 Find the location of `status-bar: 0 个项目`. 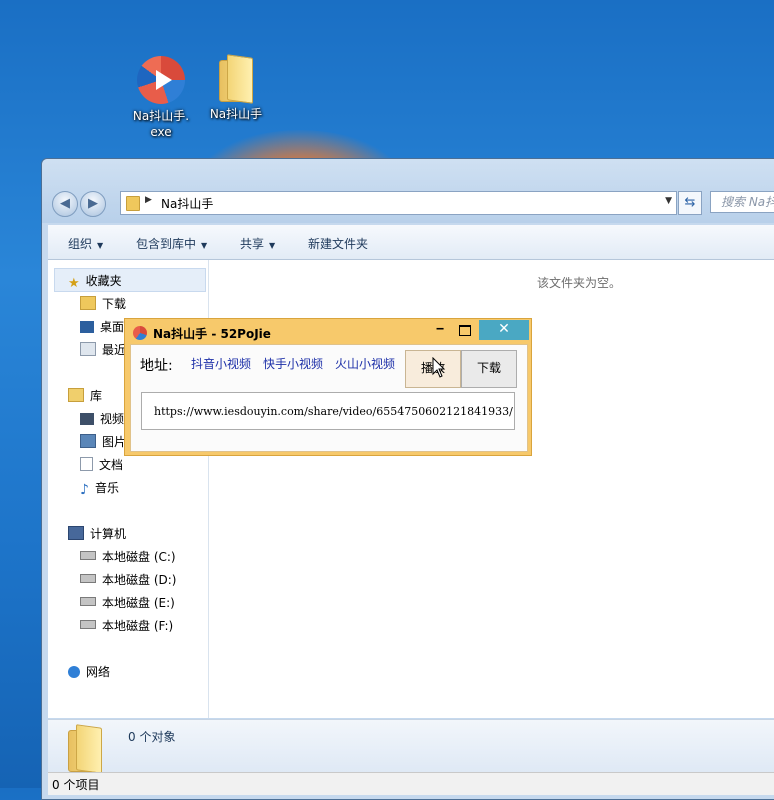

status-bar: 0 个项目 is located at coordinates (411, 783).